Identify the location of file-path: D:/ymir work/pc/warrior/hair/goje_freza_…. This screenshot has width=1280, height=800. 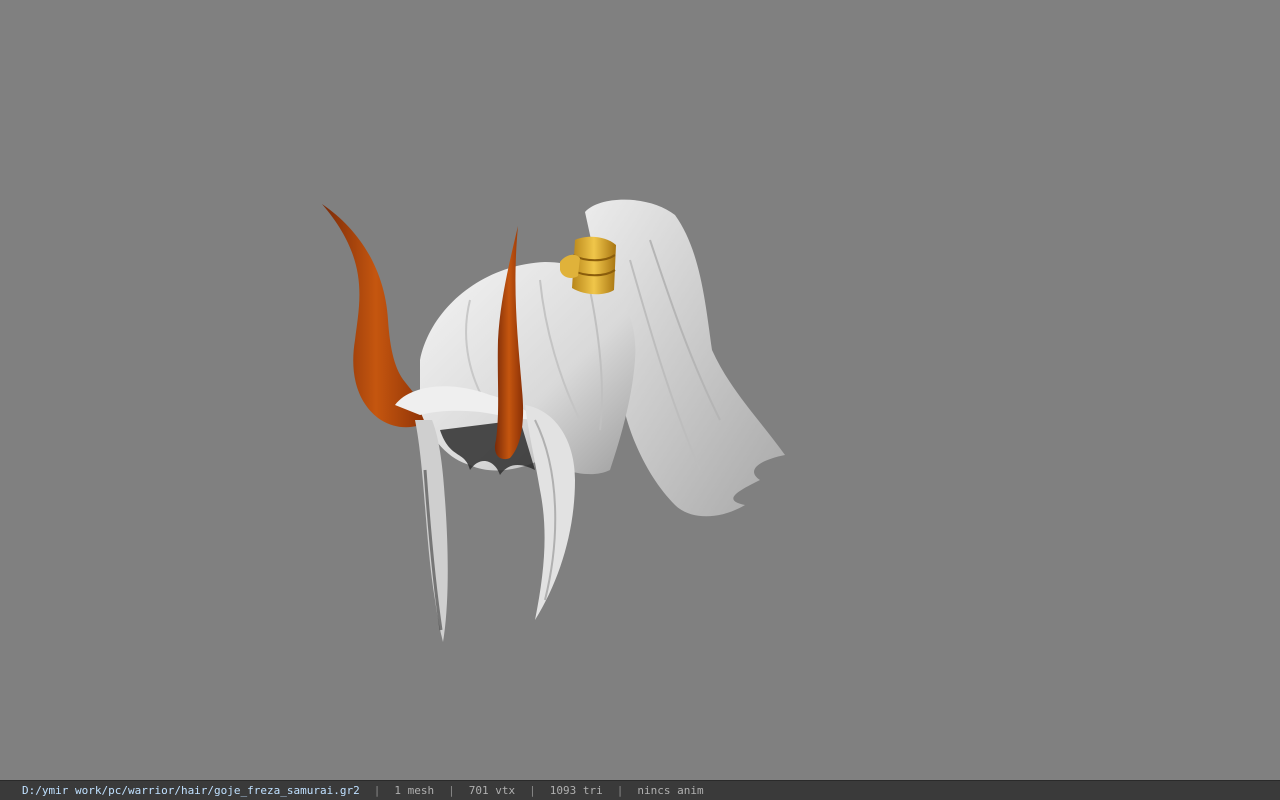
(191, 790).